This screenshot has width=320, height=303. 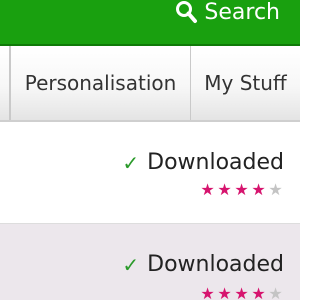 What do you see at coordinates (186, 12) in the screenshot?
I see `search-icon` at bounding box center [186, 12].